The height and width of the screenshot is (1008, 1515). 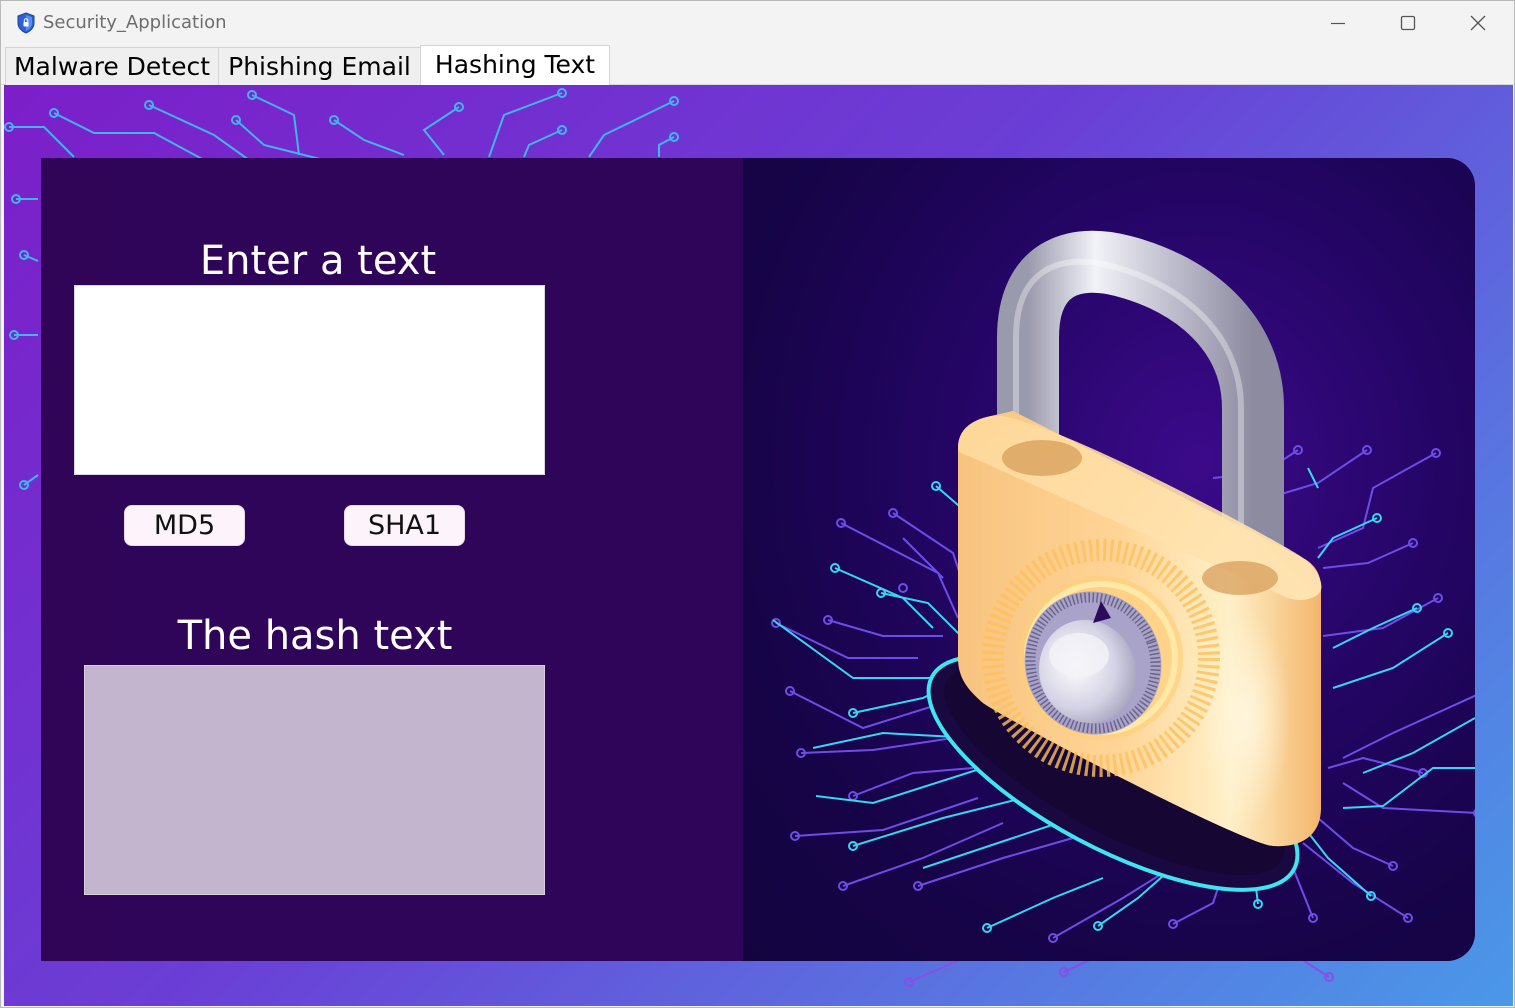 I want to click on tab-phishing-email: Phishing Email, so click(x=319, y=66).